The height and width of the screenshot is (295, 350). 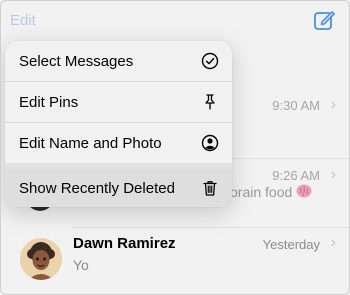 I want to click on compose-icon, so click(x=324, y=20).